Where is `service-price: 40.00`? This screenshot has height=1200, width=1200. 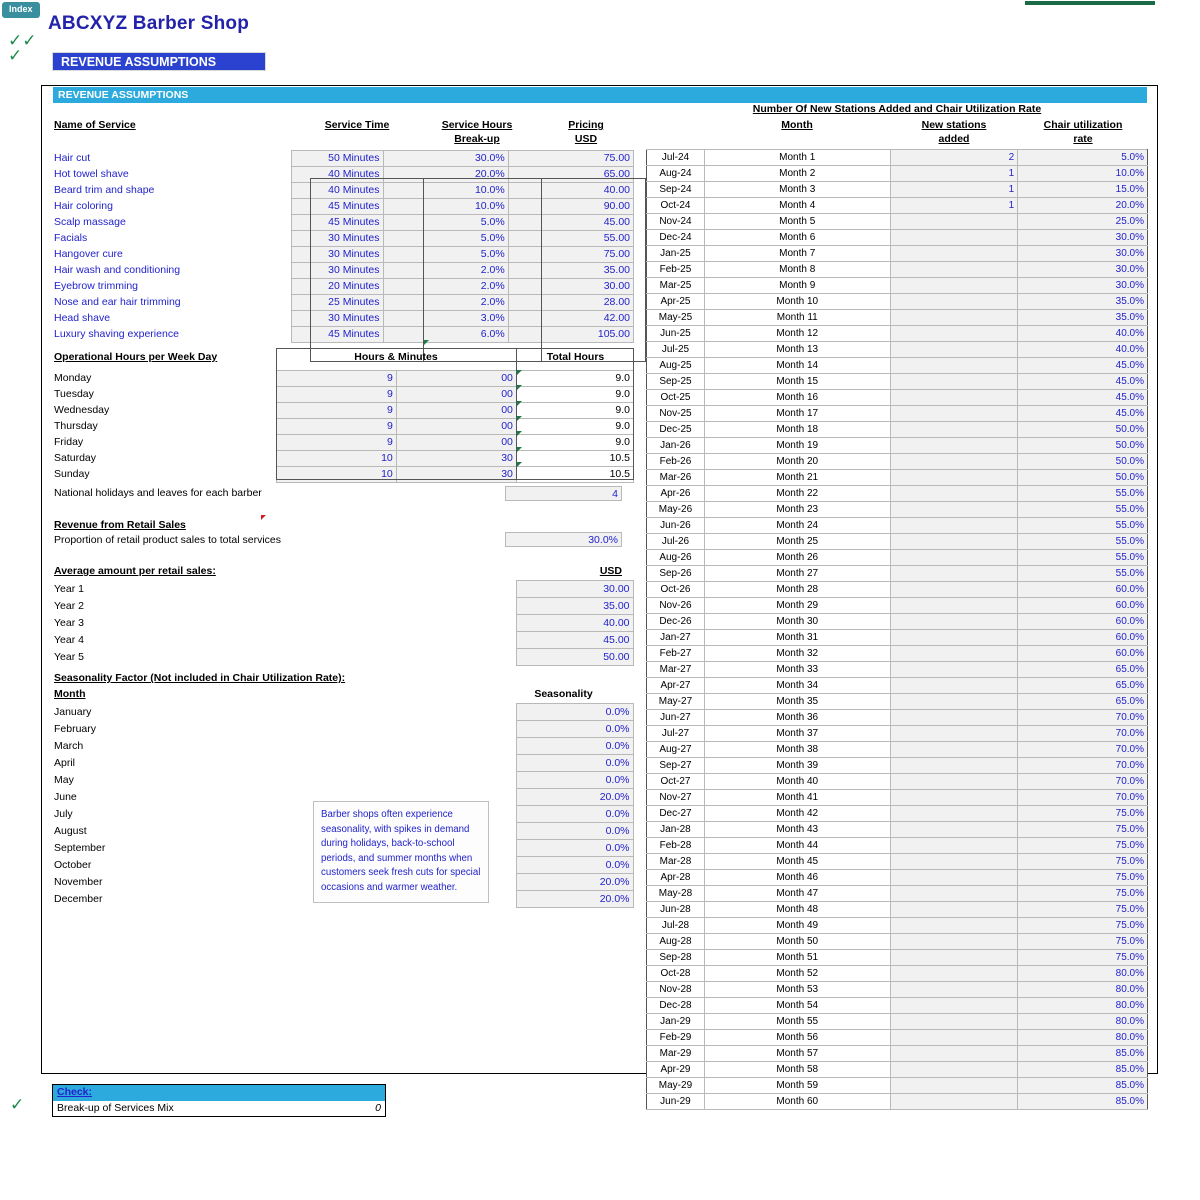
service-price: 40.00 is located at coordinates (571, 190).